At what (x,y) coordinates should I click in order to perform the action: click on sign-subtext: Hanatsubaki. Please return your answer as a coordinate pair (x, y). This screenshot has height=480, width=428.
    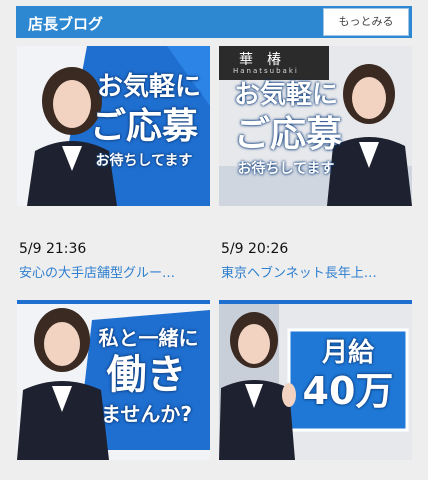
    Looking at the image, I should click on (266, 71).